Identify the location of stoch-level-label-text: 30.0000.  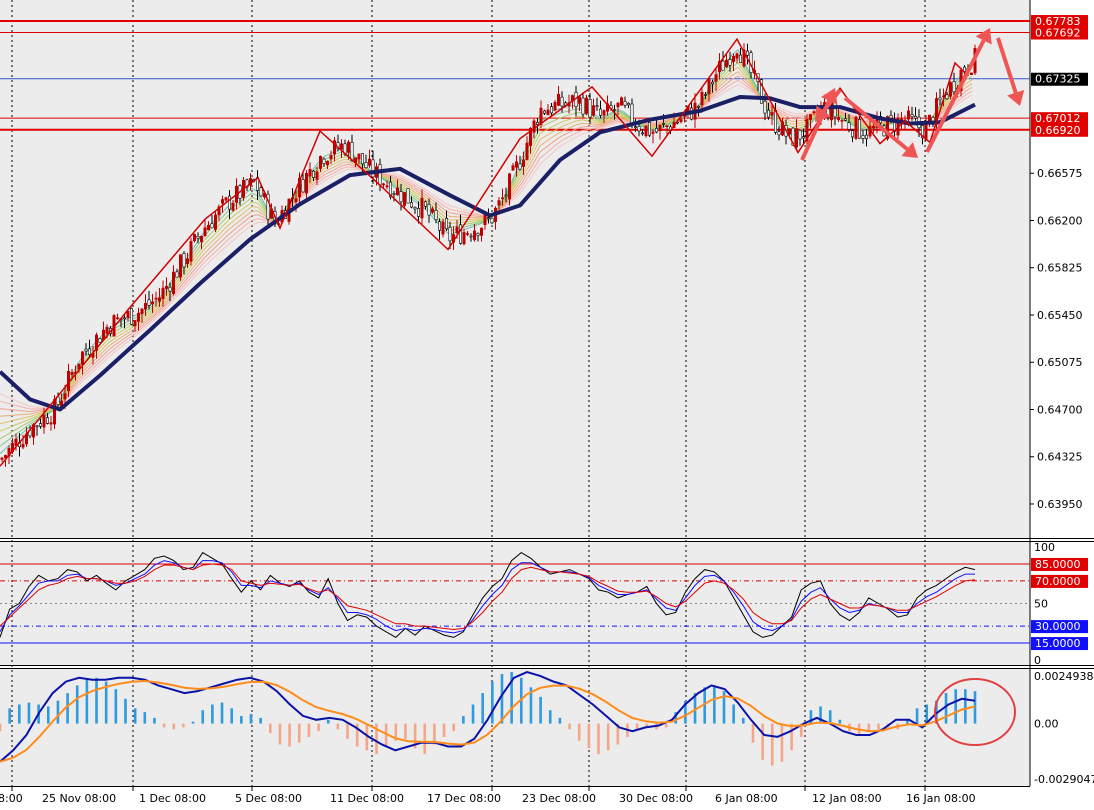
(1058, 626).